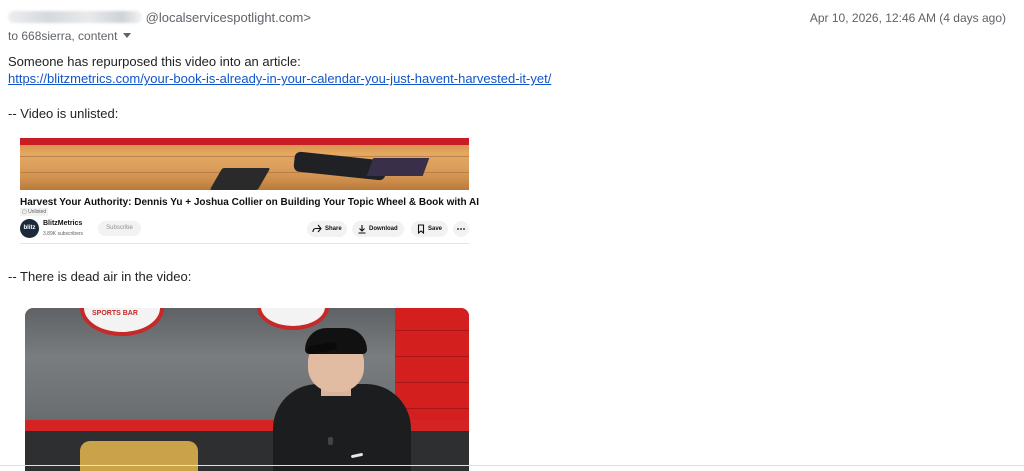 The image size is (1024, 471). Describe the element at coordinates (63, 234) in the screenshot. I see `subscriber-count: 3.89K subscribers` at that location.